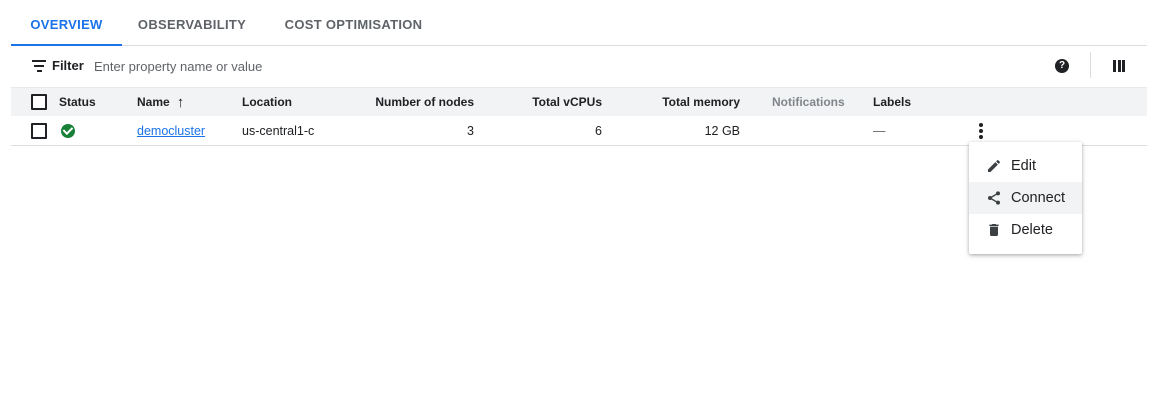 Image resolution: width=1161 pixels, height=420 pixels. Describe the element at coordinates (722, 130) in the screenshot. I see `memory-cell: 12 GB` at that location.